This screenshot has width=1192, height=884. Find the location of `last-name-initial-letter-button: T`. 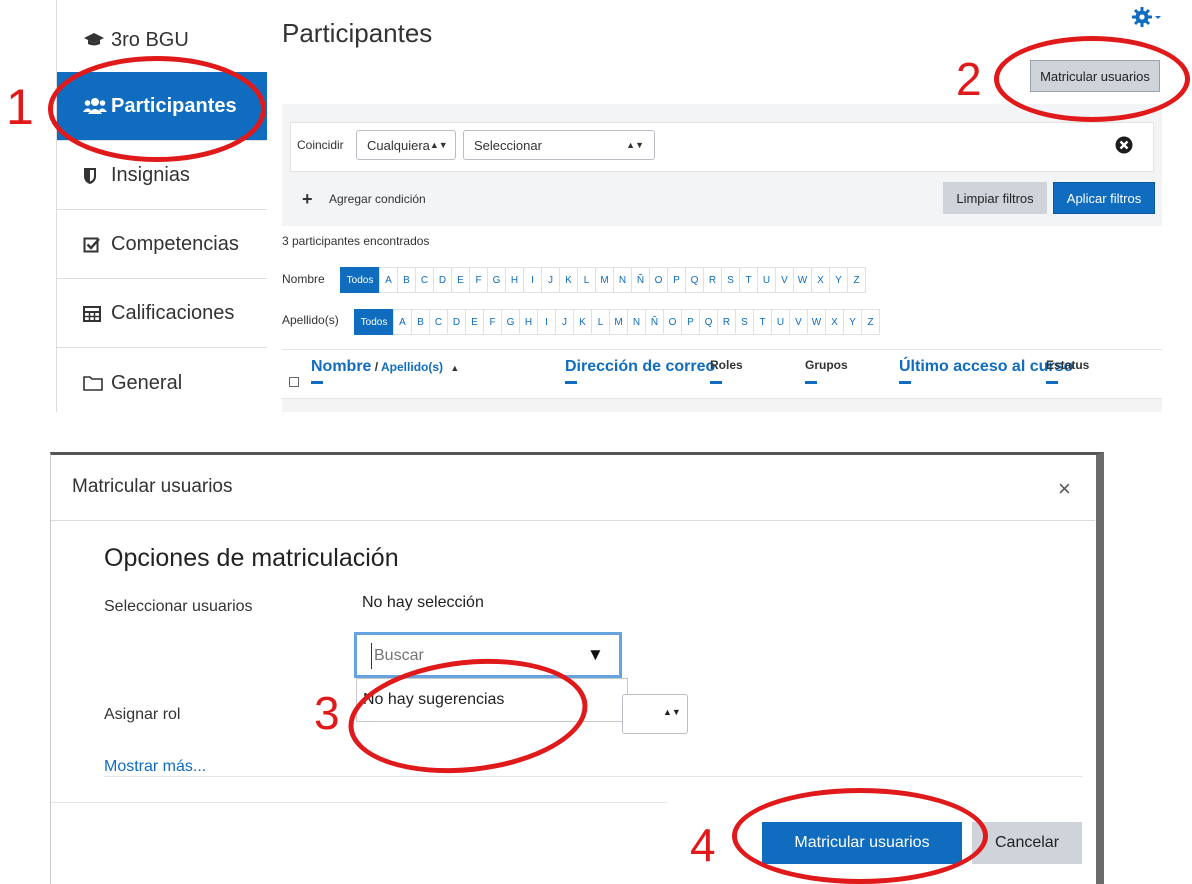

last-name-initial-letter-button: T is located at coordinates (762, 322).